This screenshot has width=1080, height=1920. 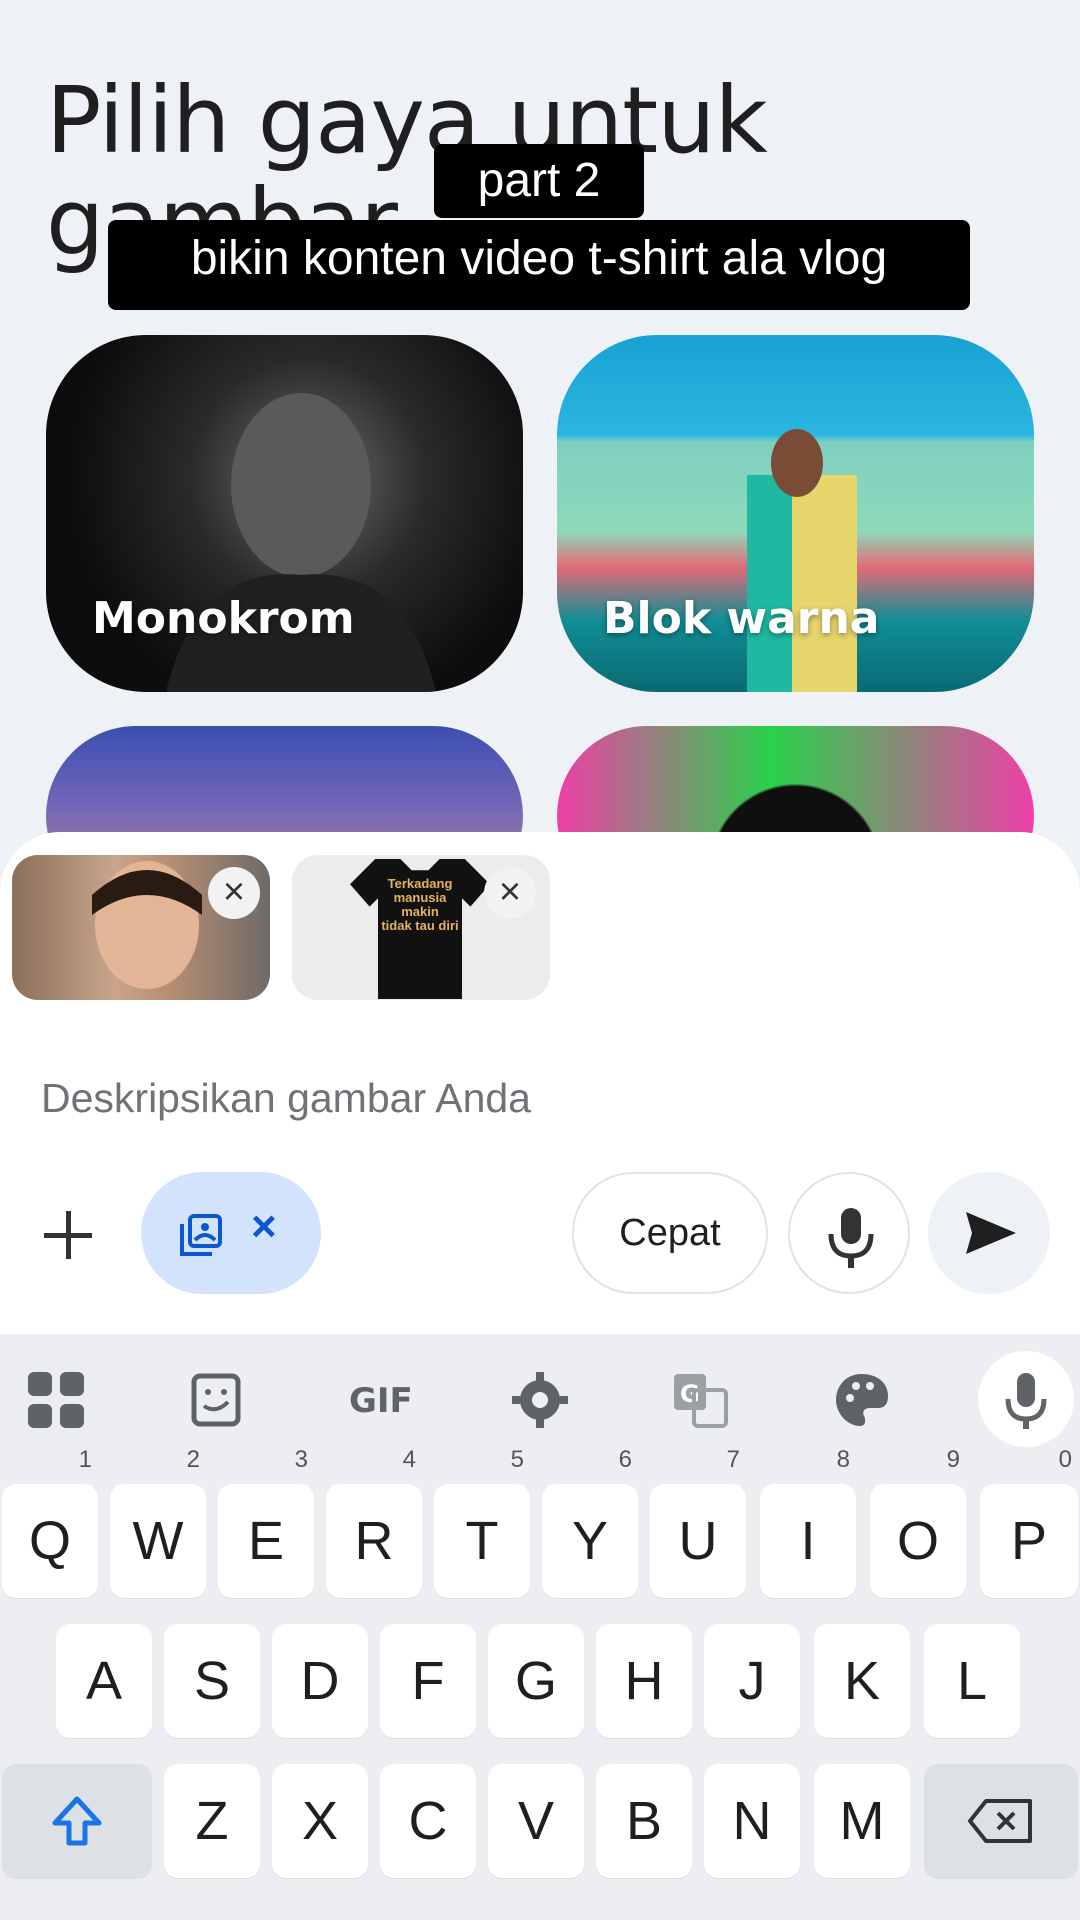 I want to click on key-g: G, so click(x=536, y=1681).